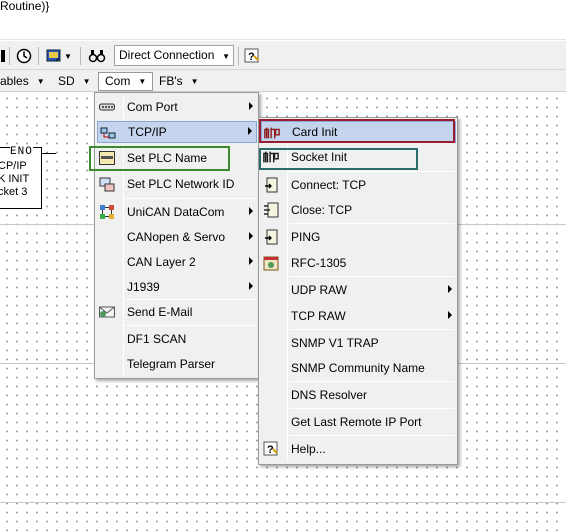 Image resolution: width=566 pixels, height=531 pixels. I want to click on unican-icon, so click(107, 212).